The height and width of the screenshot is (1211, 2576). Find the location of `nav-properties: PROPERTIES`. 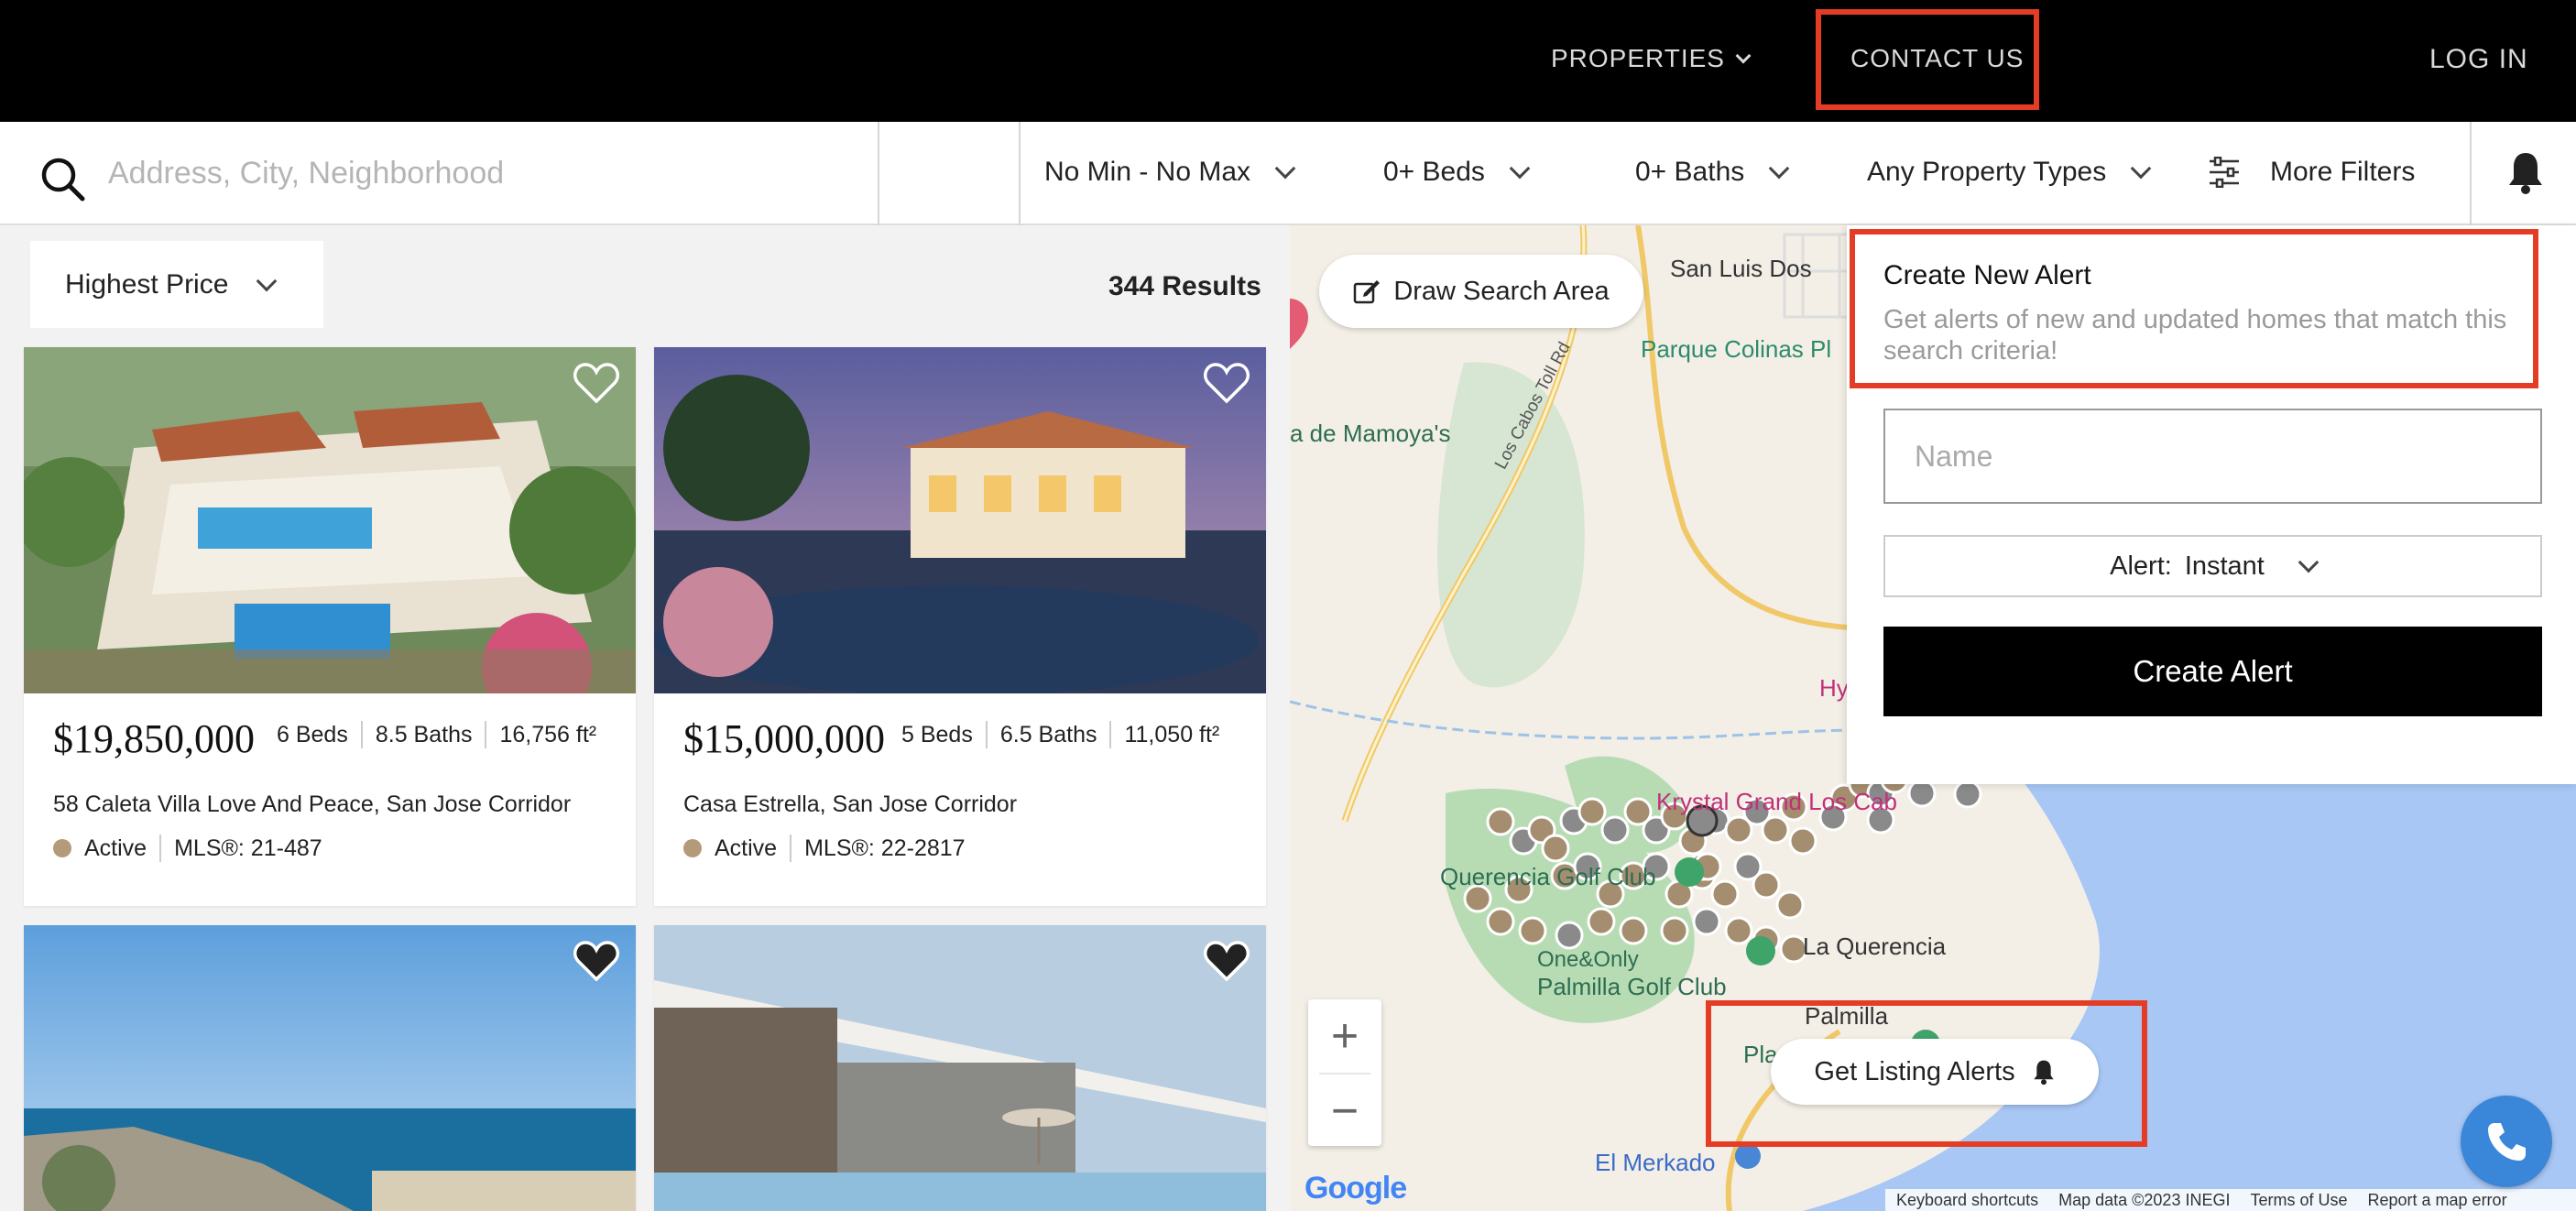

nav-properties: PROPERTIES is located at coordinates (1652, 58).